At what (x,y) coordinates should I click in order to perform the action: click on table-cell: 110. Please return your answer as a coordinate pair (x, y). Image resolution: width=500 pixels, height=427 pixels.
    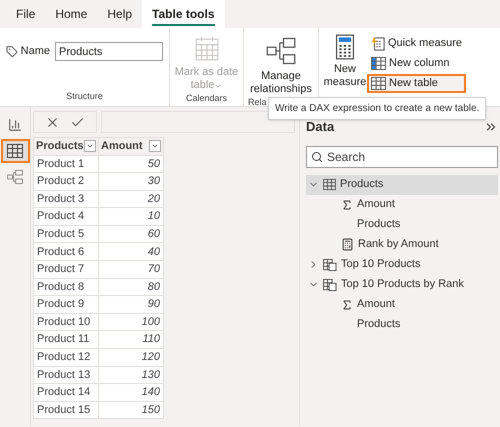
    Looking at the image, I should click on (131, 339).